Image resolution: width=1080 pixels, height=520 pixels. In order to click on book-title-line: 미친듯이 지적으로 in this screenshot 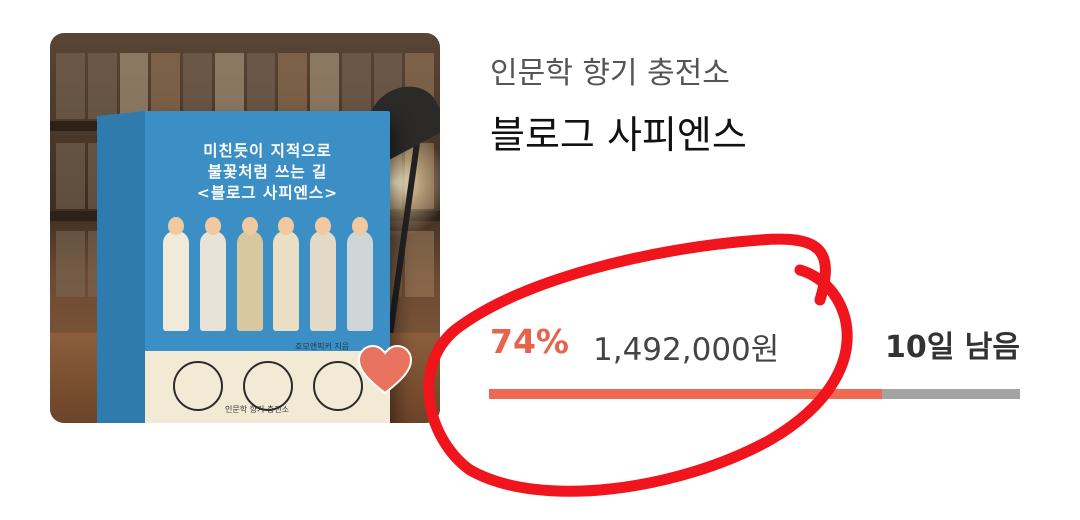, I will do `click(267, 151)`.